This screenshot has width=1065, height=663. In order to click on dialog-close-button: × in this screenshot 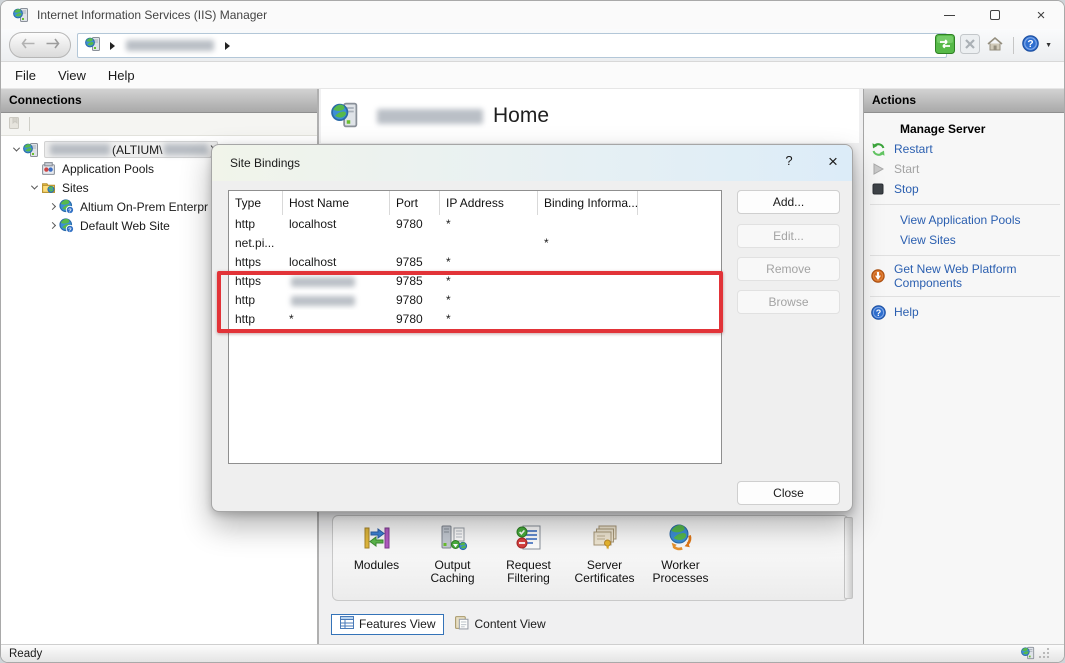, I will do `click(833, 162)`.